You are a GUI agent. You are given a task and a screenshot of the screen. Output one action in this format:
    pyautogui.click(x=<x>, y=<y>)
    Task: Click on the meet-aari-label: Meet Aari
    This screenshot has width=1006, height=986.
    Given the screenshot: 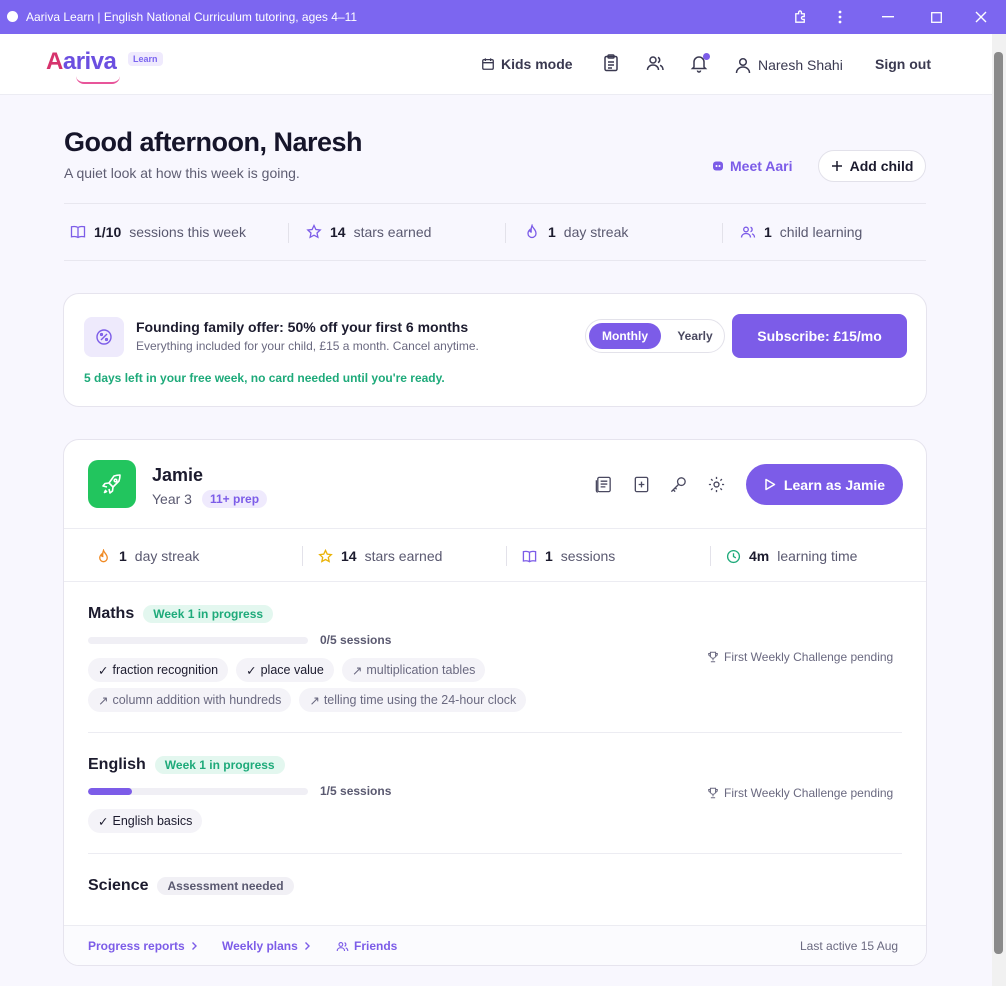 What is the action you would take?
    pyautogui.click(x=761, y=166)
    